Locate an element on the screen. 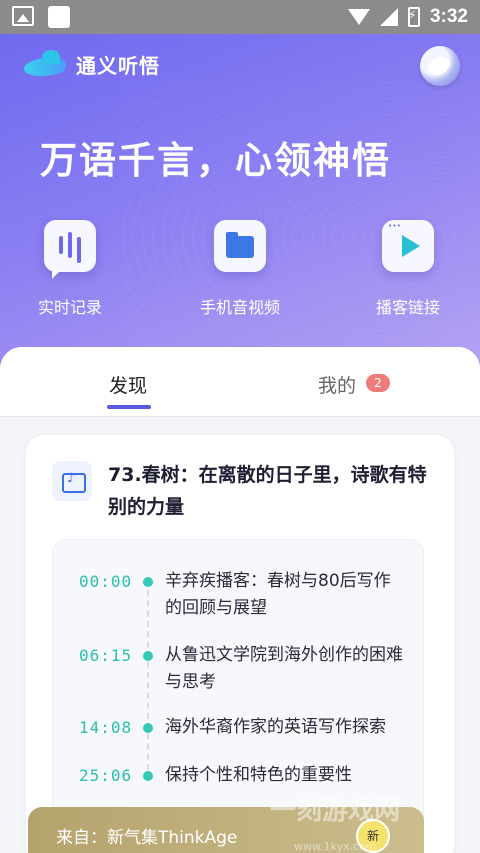 This screenshot has width=480, height=853. timeline-timestamp: 25:06 is located at coordinates (106, 775).